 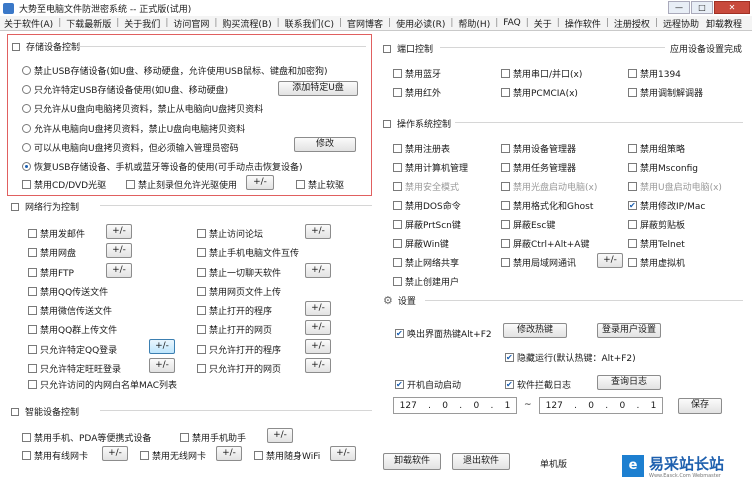 What do you see at coordinates (543, 23) in the screenshot?
I see `menu-about: 关于` at bounding box center [543, 23].